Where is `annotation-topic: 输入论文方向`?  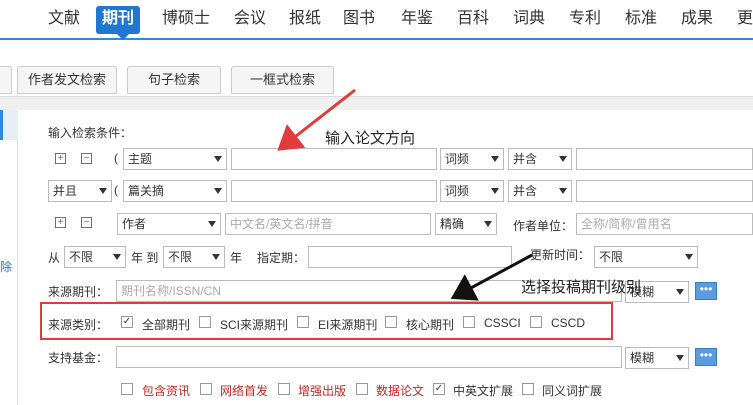 annotation-topic: 输入论文方向 is located at coordinates (370, 138).